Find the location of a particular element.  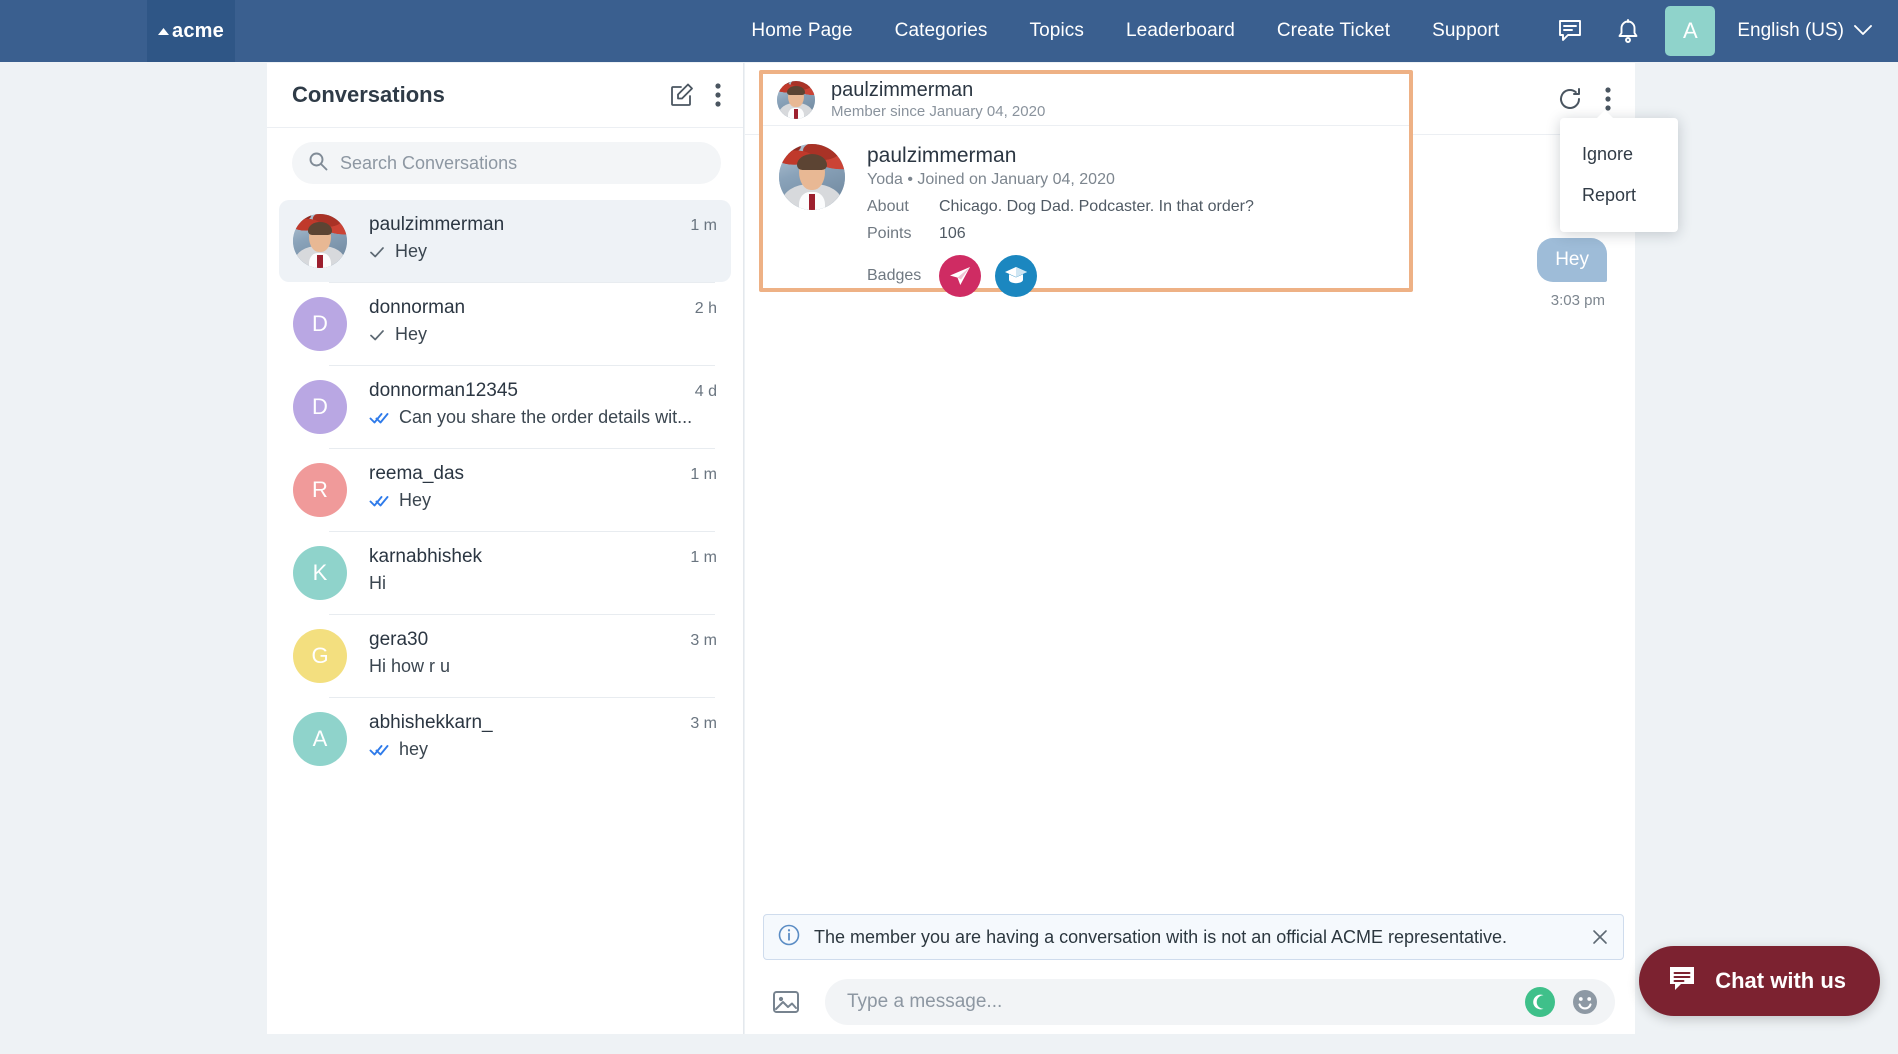

messages-icon is located at coordinates (1570, 31).